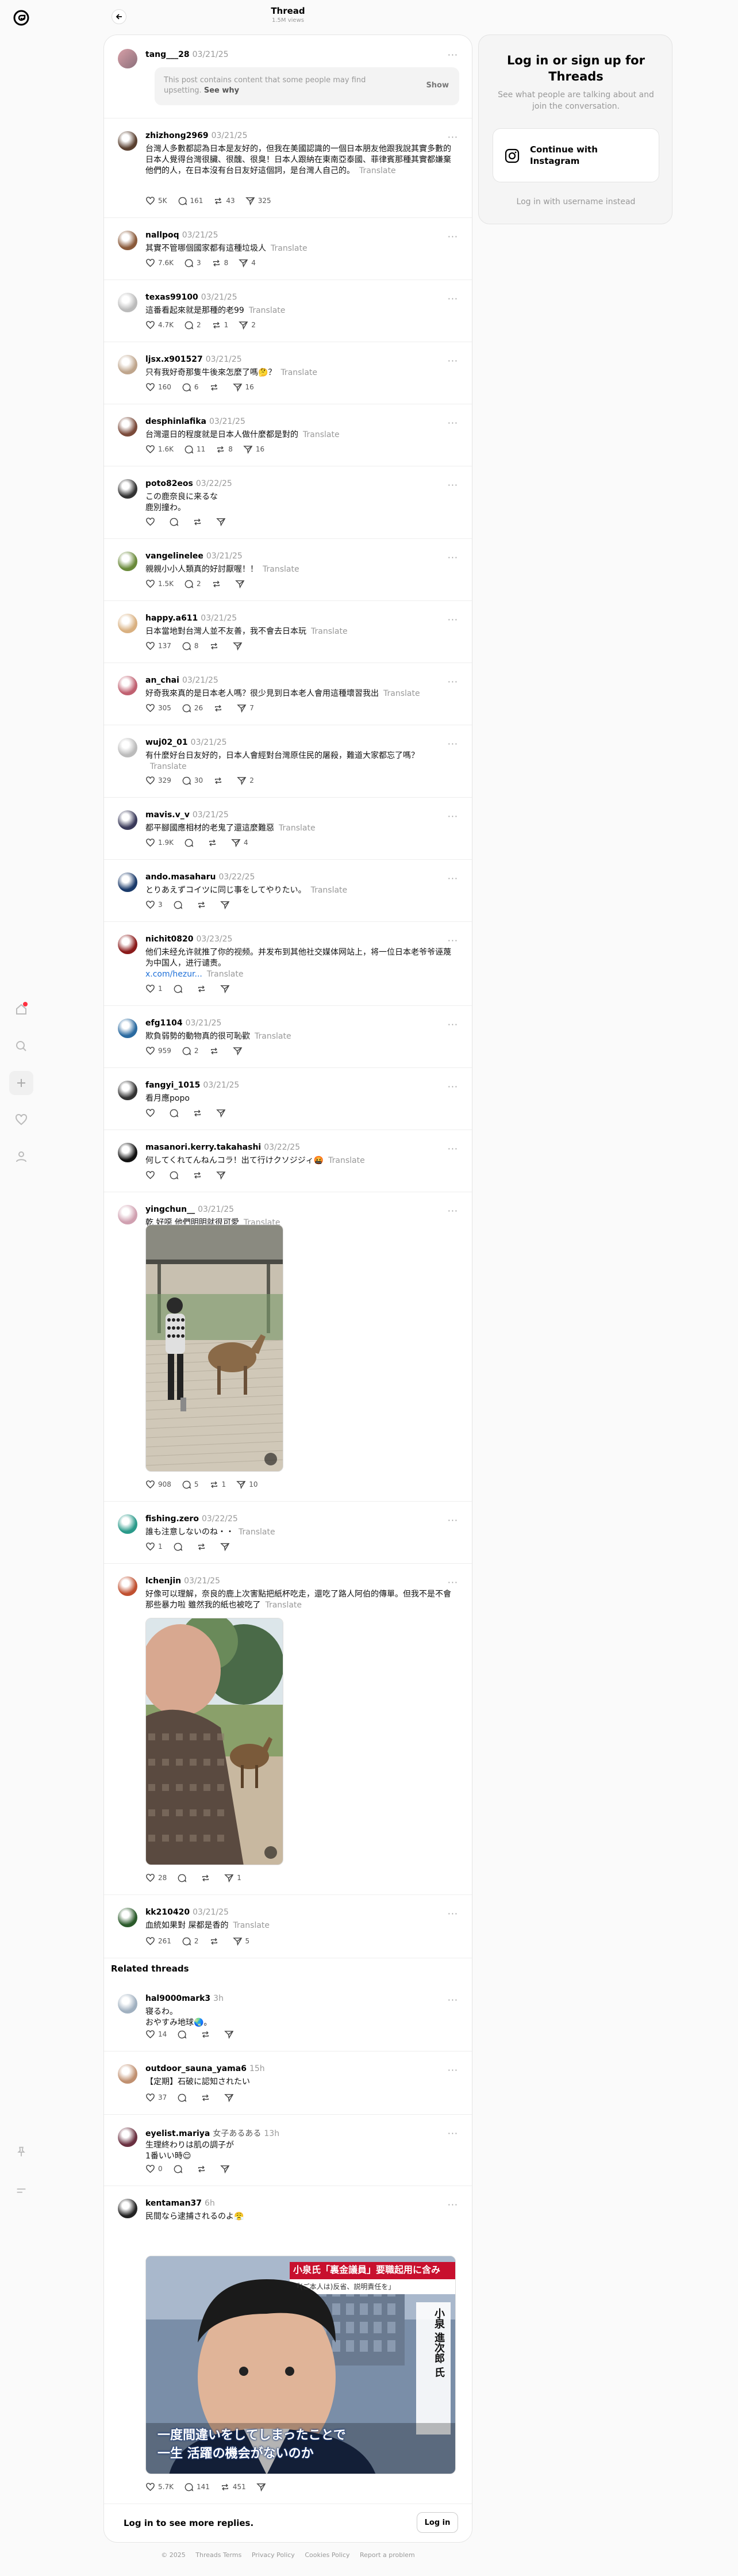 The width and height of the screenshot is (738, 2576). What do you see at coordinates (154, 989) in the screenshot?
I see `like-button: 1` at bounding box center [154, 989].